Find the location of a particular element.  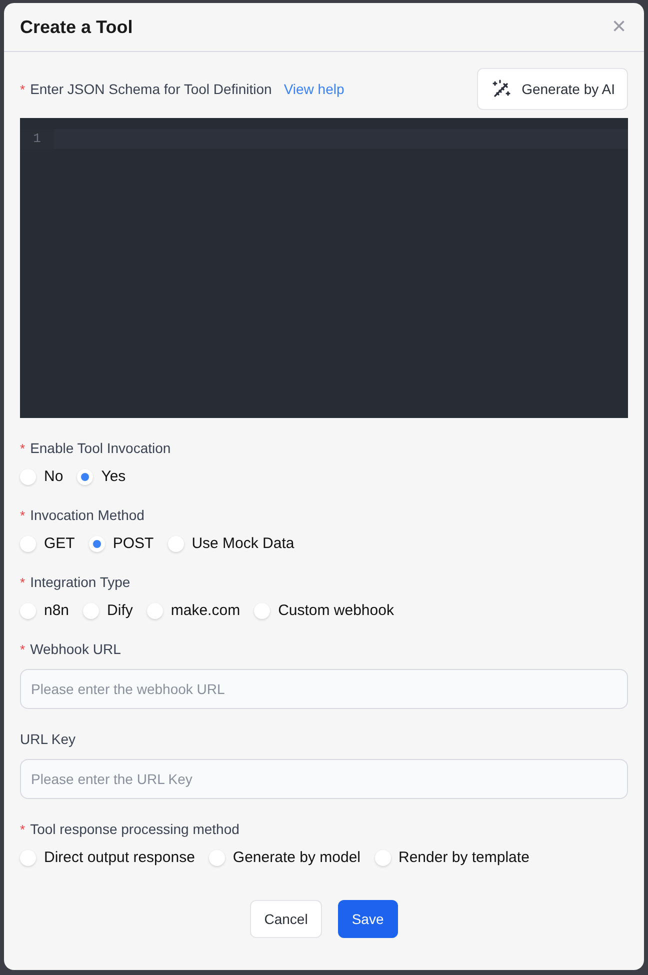

generate-button: Generate by AI is located at coordinates (552, 89).